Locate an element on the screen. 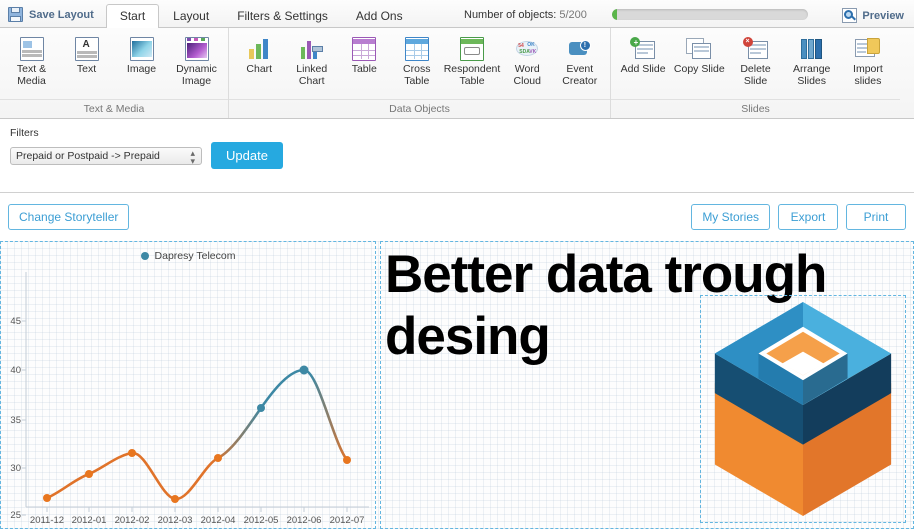  delete-slide-icon: × is located at coordinates (755, 49).